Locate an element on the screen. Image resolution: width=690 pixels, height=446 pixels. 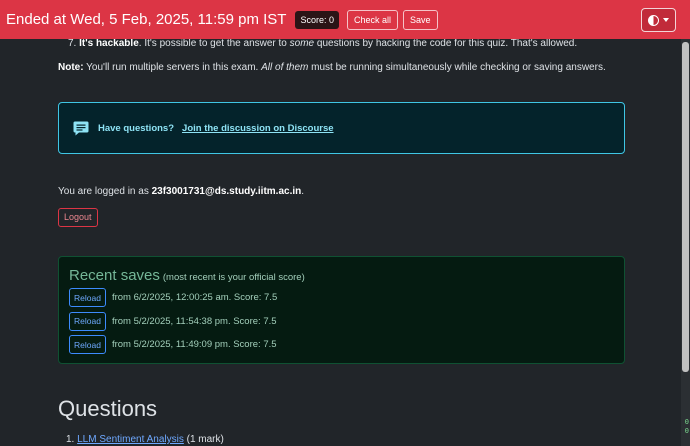
theme-toggle-button is located at coordinates (658, 20).